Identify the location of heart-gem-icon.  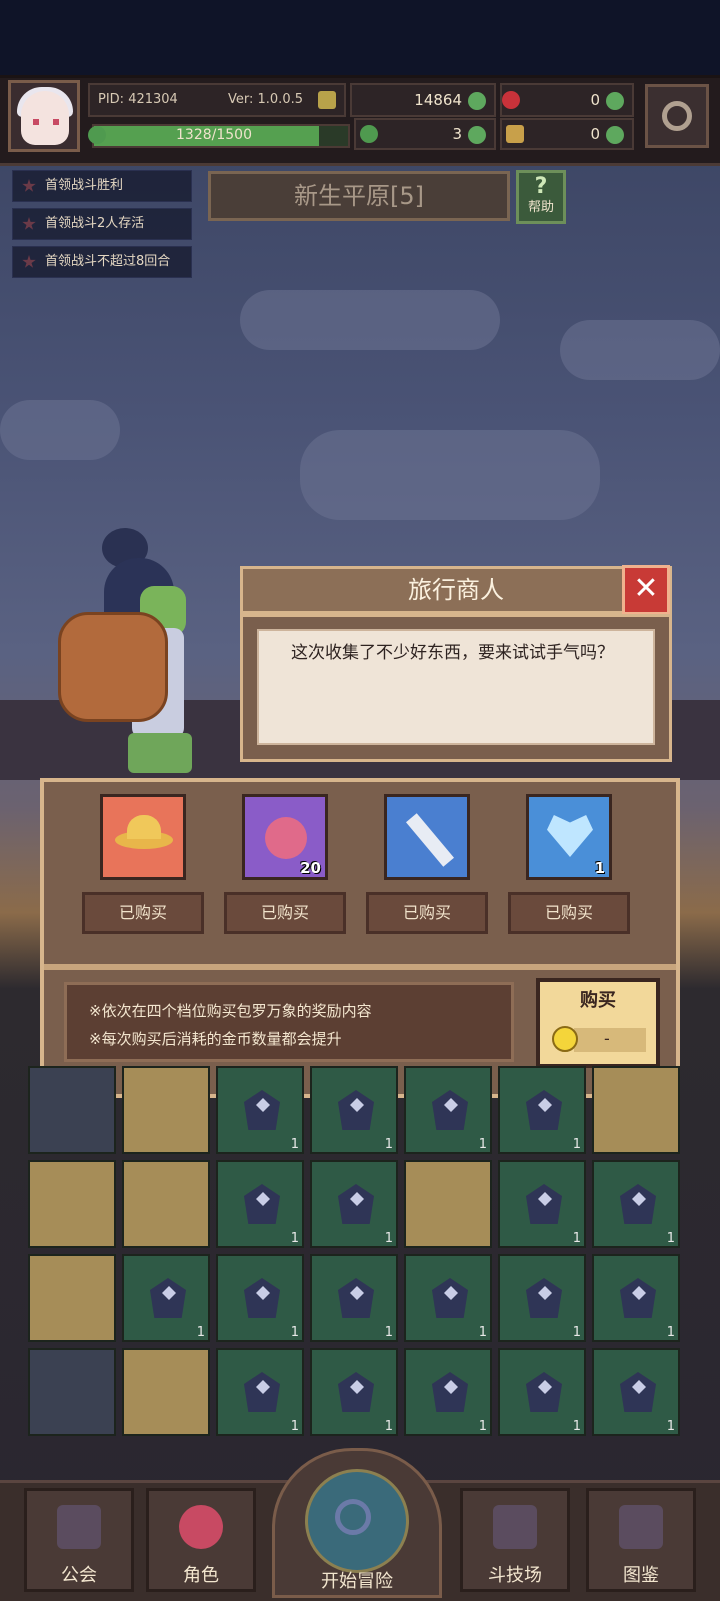
(570, 836).